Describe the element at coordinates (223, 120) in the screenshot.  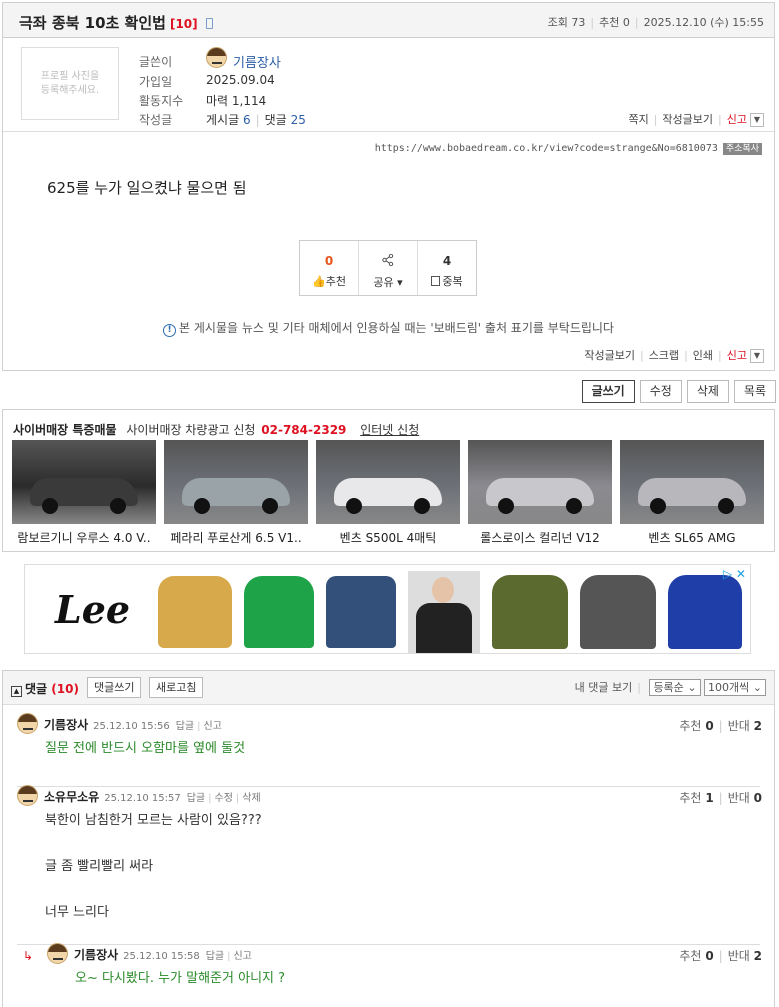
I see `posts-text: 게시글` at that location.